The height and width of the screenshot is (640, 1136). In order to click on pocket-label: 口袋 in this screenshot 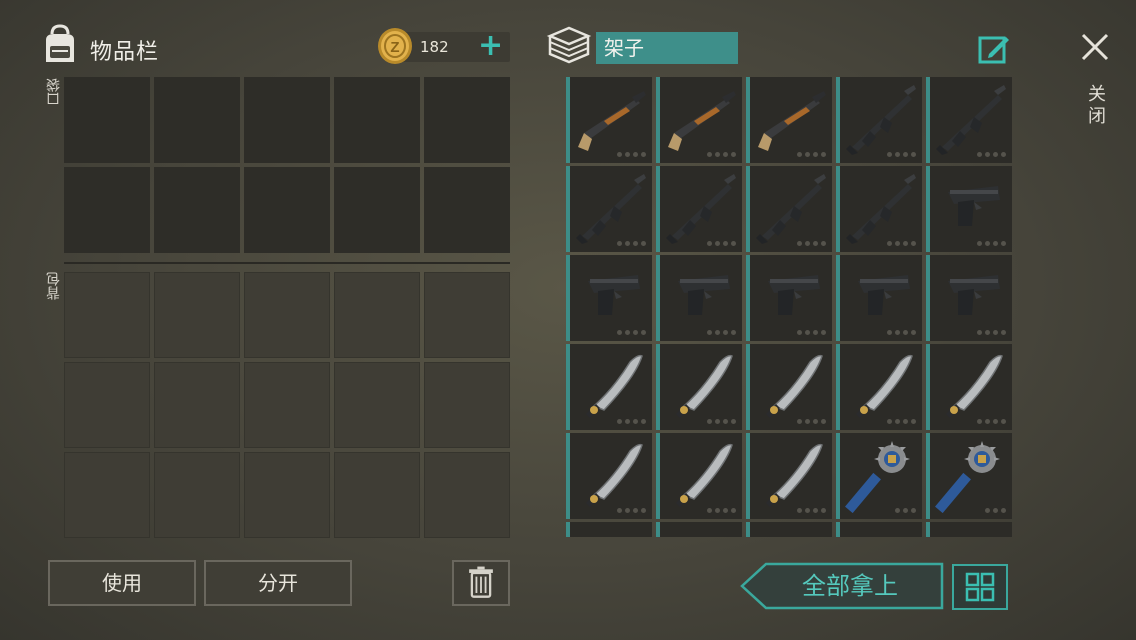, I will do `click(54, 92)`.